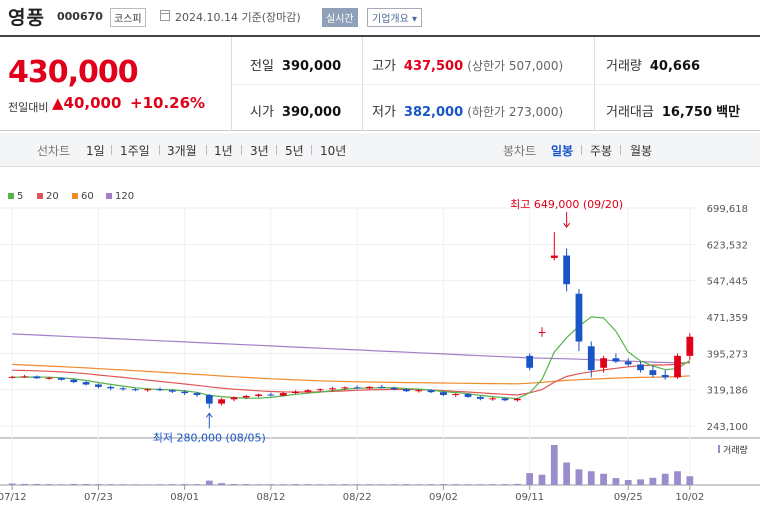 Image resolution: width=760 pixels, height=510 pixels. What do you see at coordinates (735, 450) in the screenshot?
I see `volume-label: 거래량` at bounding box center [735, 450].